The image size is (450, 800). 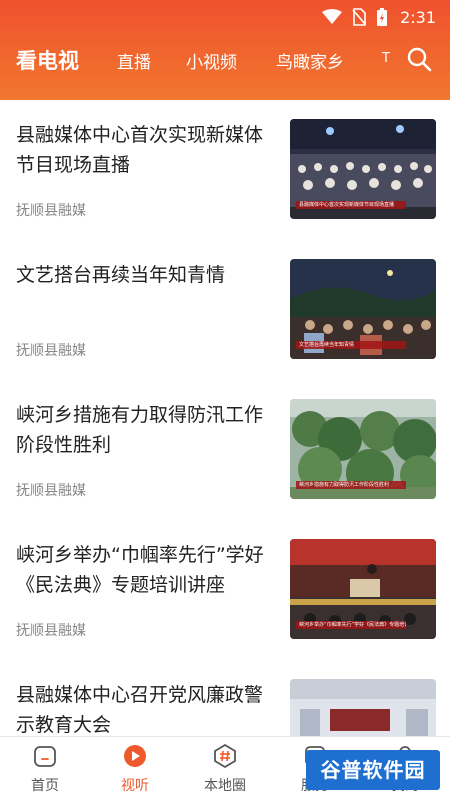 I want to click on nav-audiovisual-label: 视听, so click(x=135, y=786).